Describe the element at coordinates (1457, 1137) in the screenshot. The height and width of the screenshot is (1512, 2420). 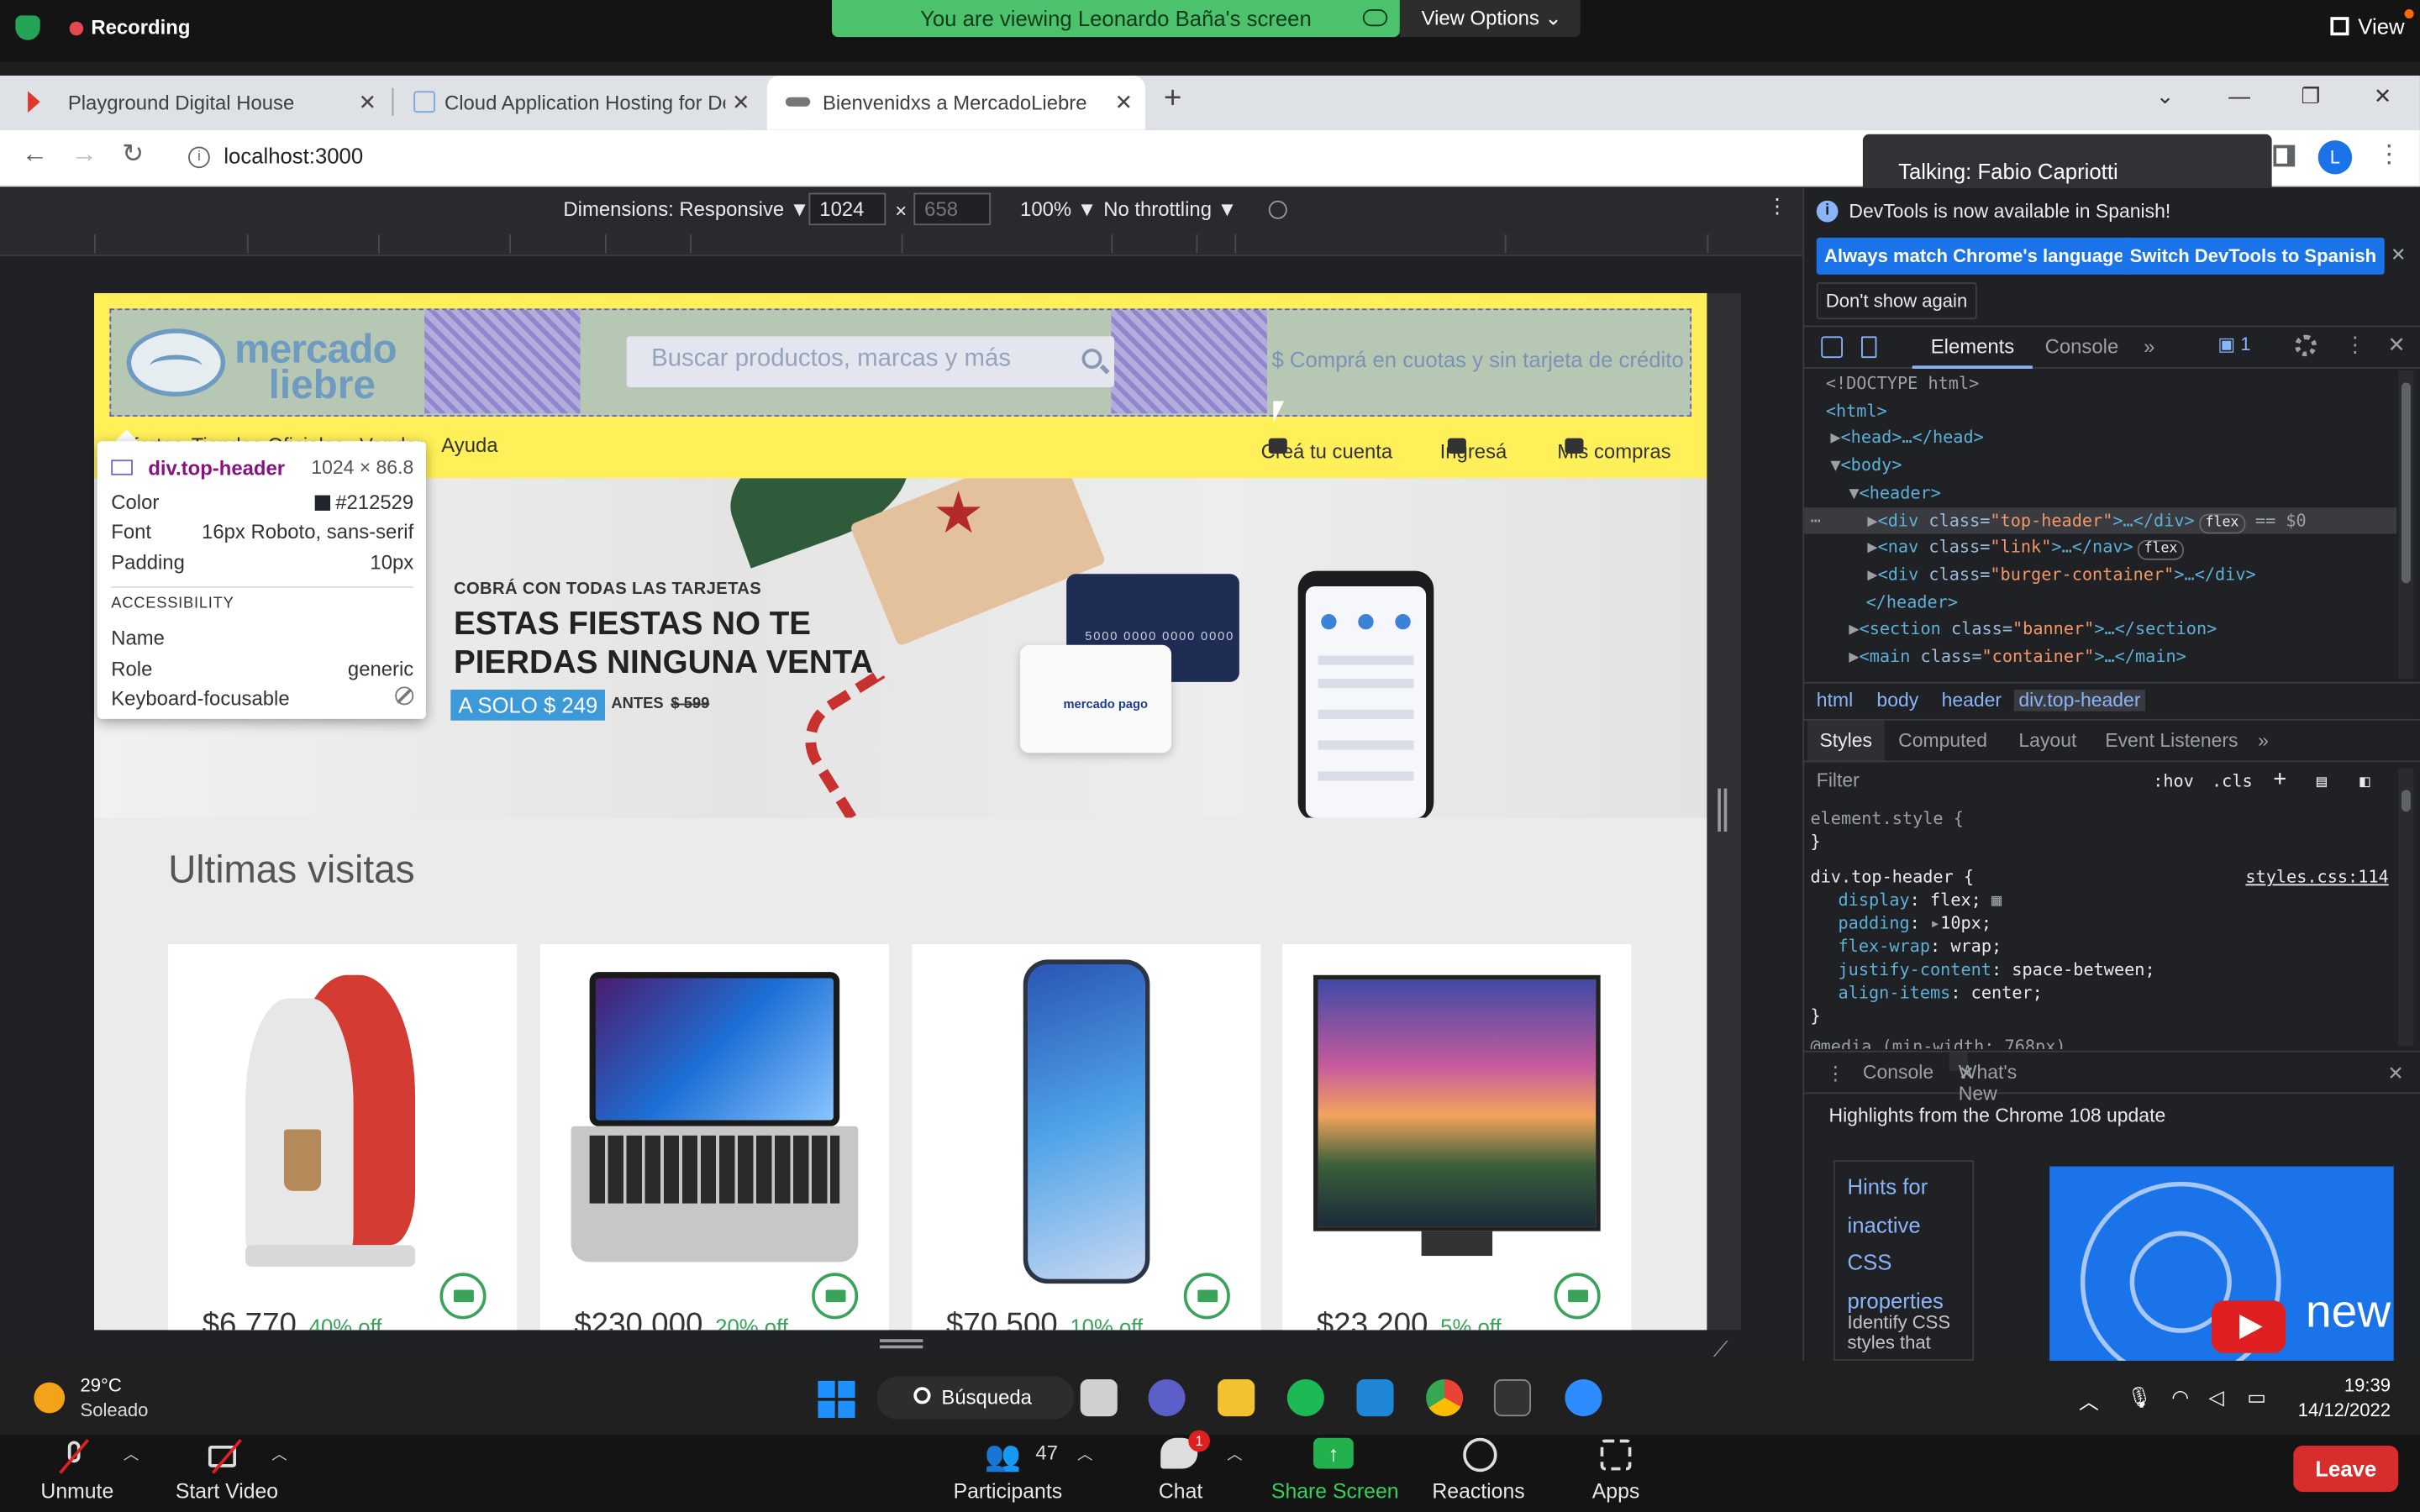
I see `product-card: $23.200 5% off` at that location.